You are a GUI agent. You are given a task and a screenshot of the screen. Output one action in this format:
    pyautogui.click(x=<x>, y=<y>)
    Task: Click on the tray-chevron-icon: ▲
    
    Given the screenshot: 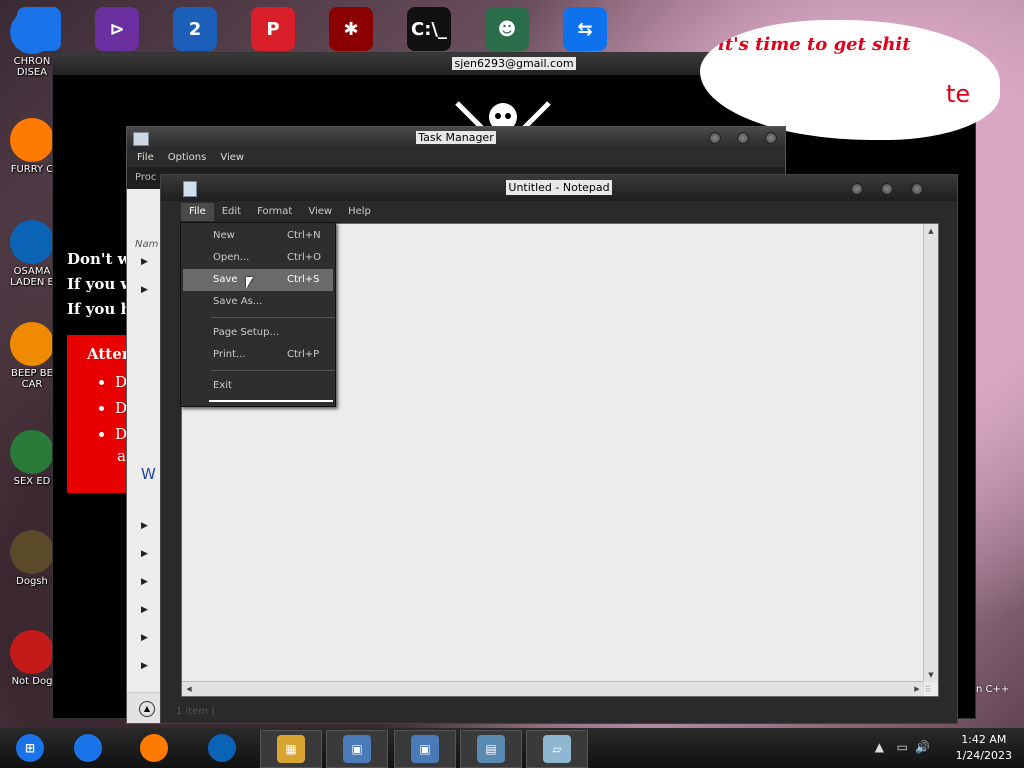 What is the action you would take?
    pyautogui.click(x=879, y=747)
    